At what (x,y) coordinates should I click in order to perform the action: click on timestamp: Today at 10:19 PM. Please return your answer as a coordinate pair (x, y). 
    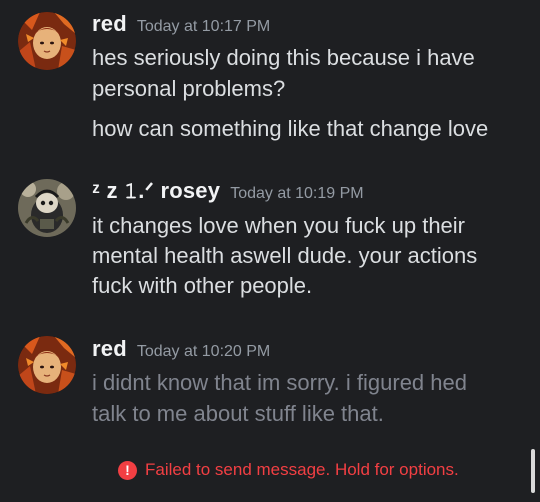
    Looking at the image, I should click on (296, 194).